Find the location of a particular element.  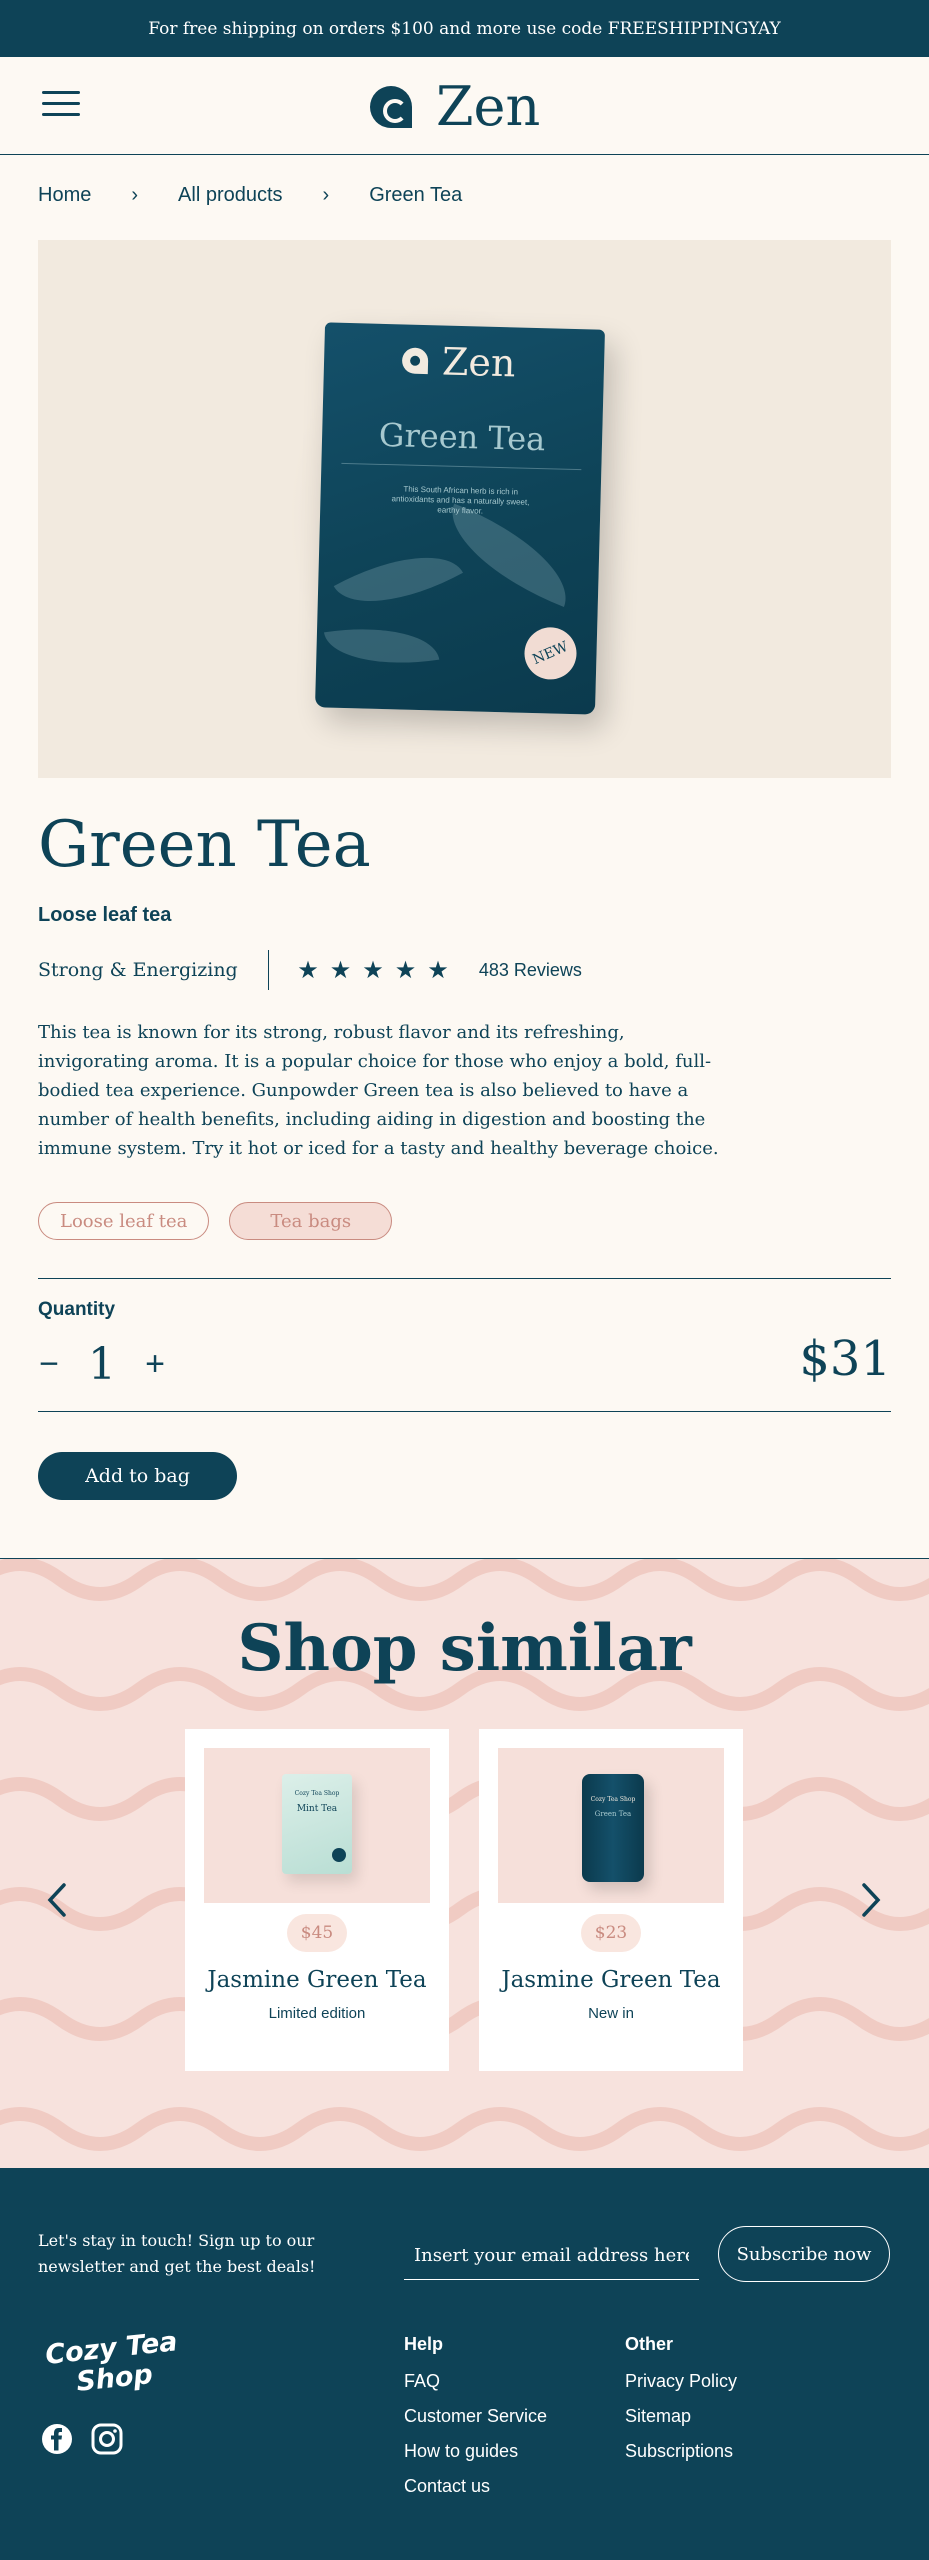

email-field is located at coordinates (551, 2256).